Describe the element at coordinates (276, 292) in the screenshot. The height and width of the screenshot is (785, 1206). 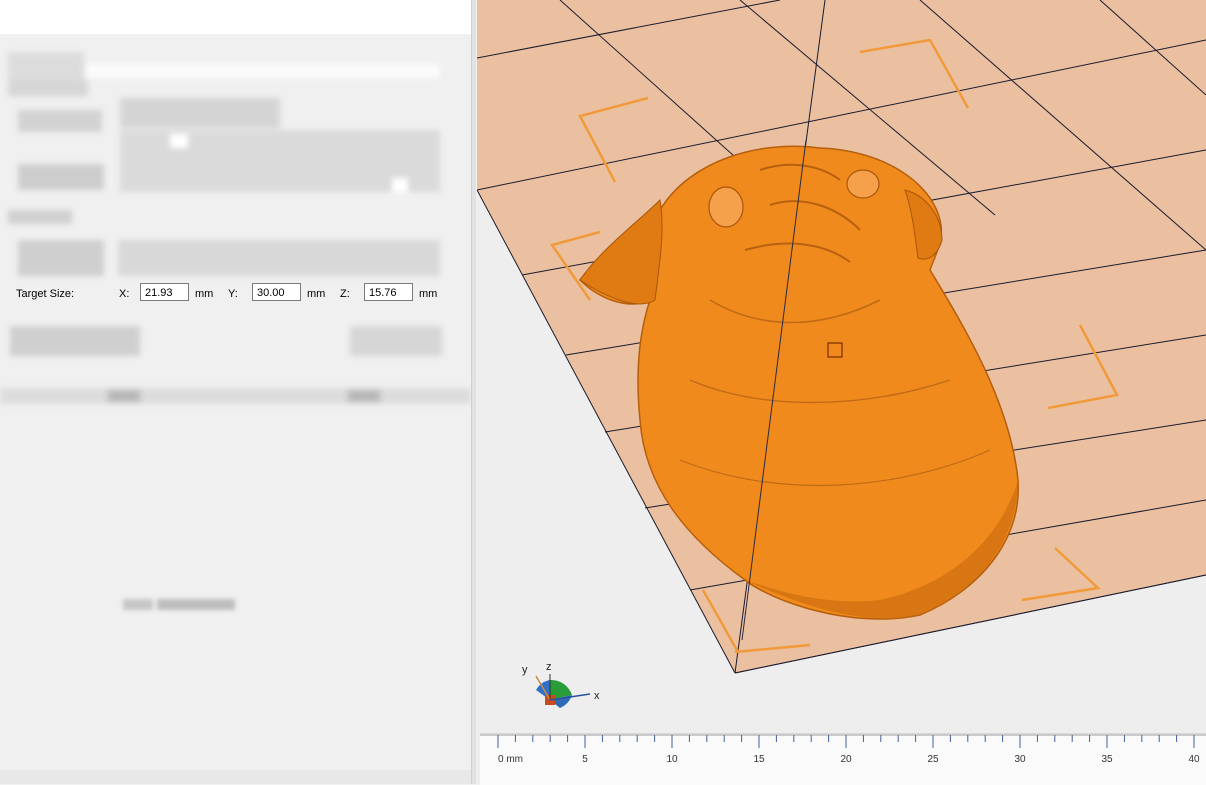
I see `y-size-field: 30.00` at that location.